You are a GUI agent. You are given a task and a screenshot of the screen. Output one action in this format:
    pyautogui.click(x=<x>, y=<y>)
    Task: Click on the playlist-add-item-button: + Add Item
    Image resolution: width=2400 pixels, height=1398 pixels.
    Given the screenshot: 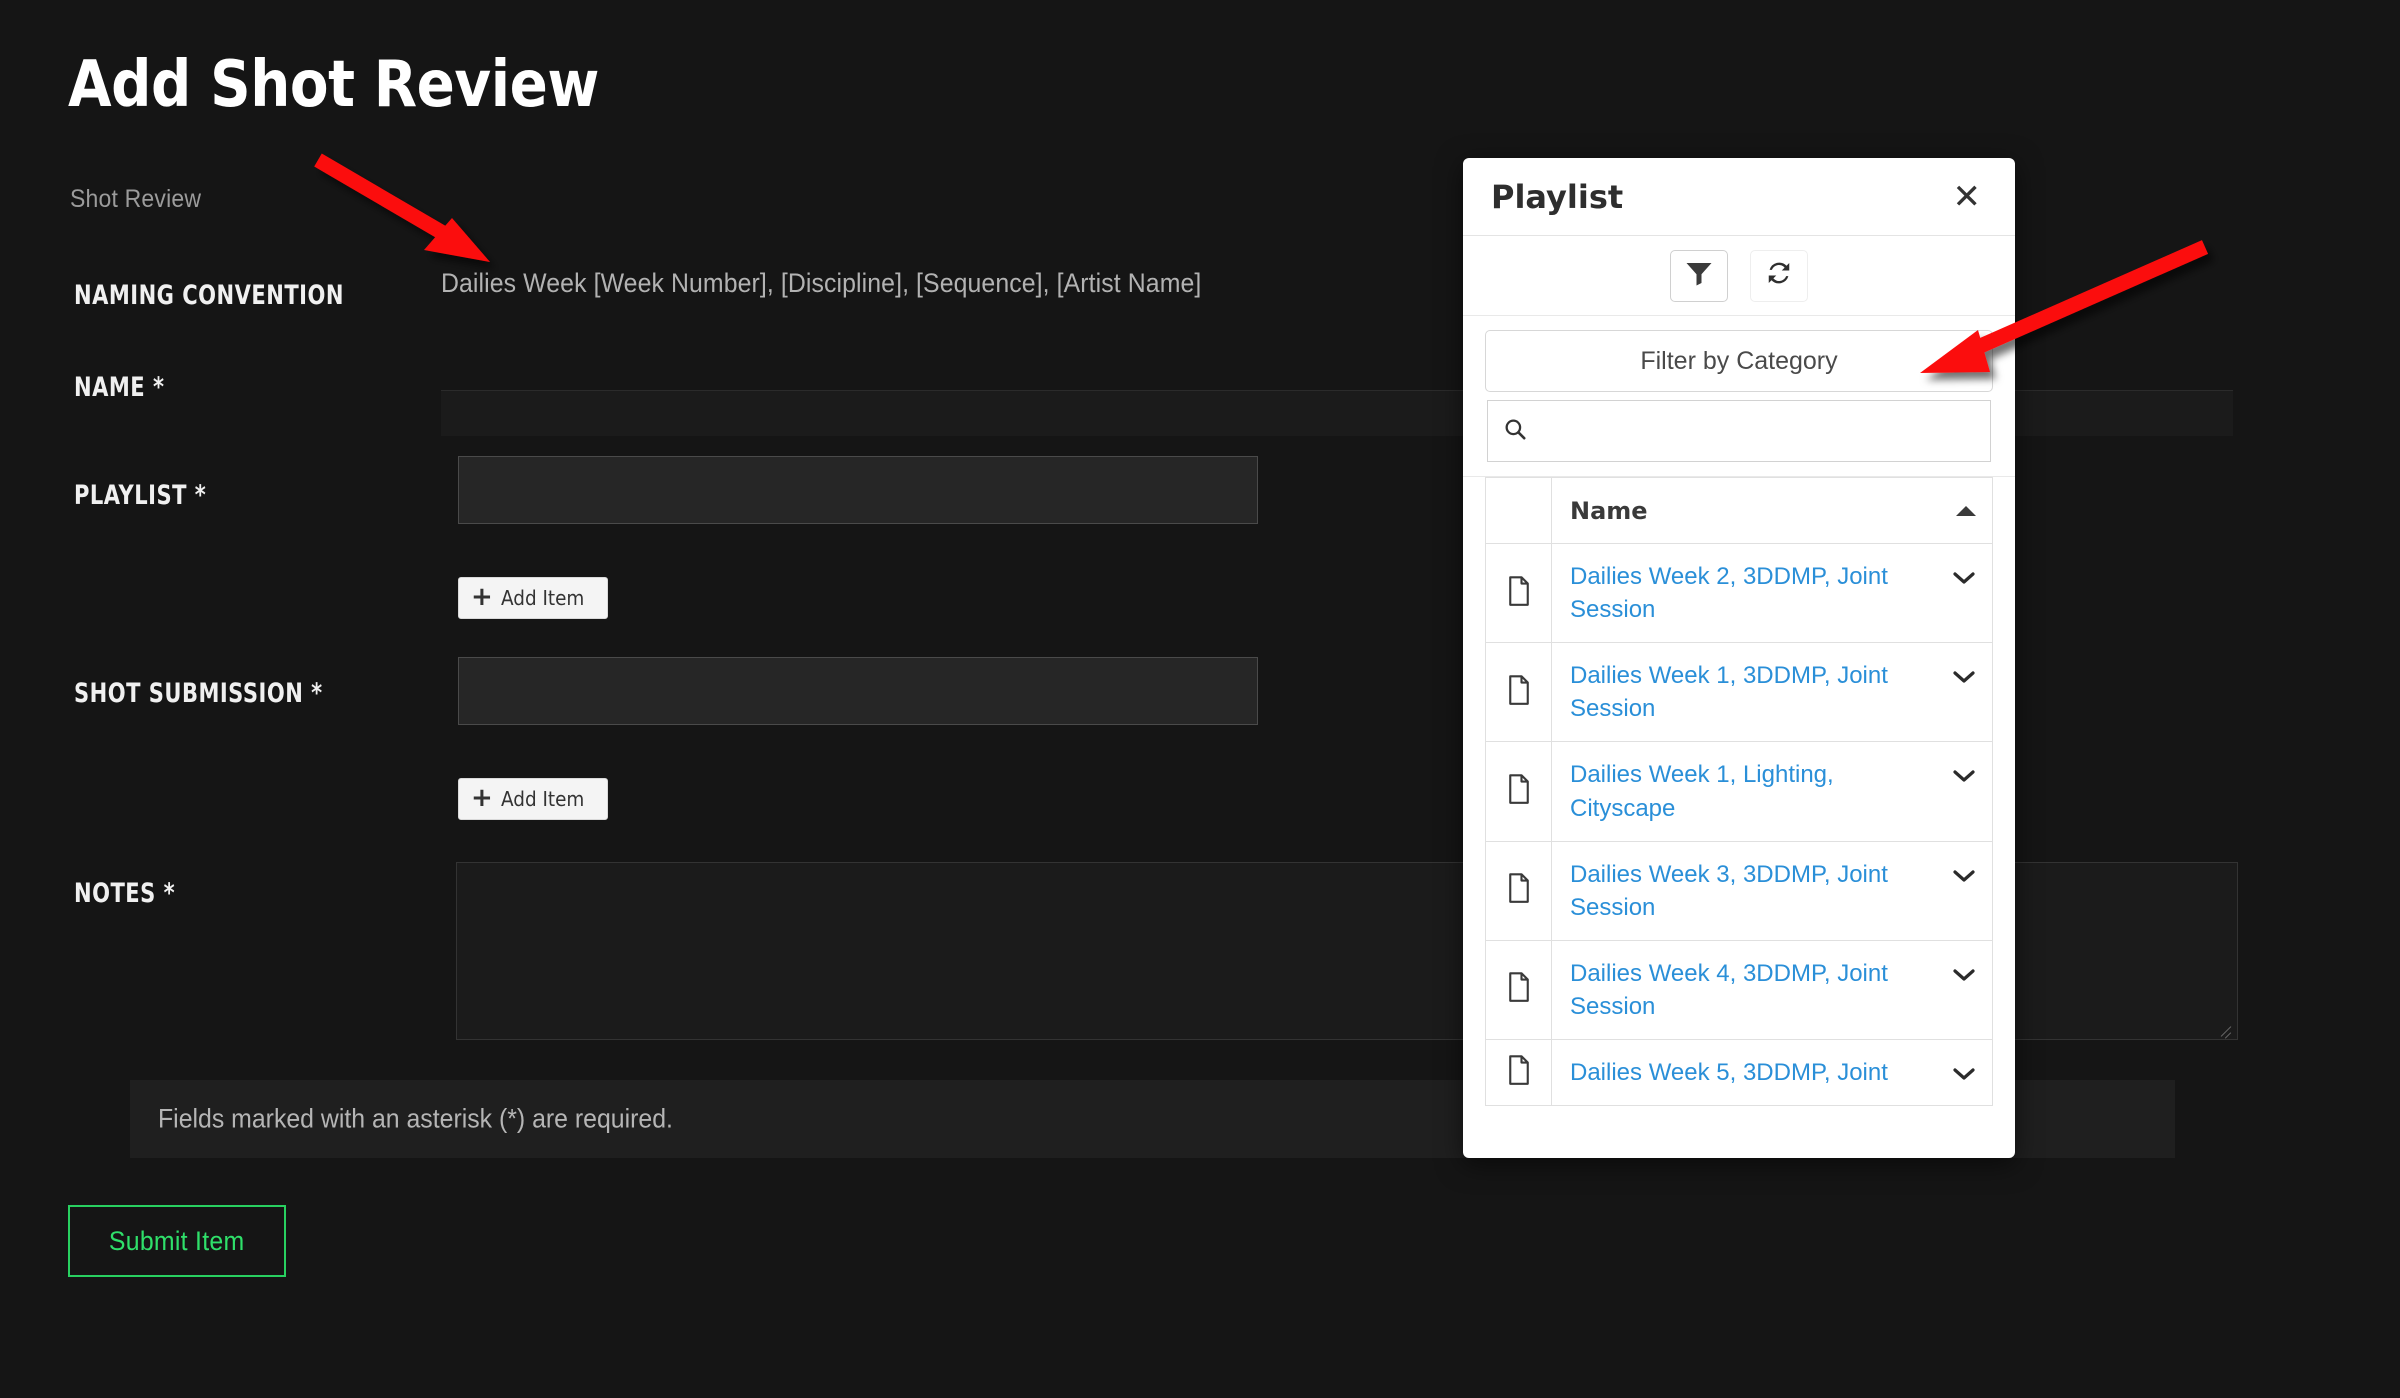 What is the action you would take?
    pyautogui.click(x=533, y=598)
    